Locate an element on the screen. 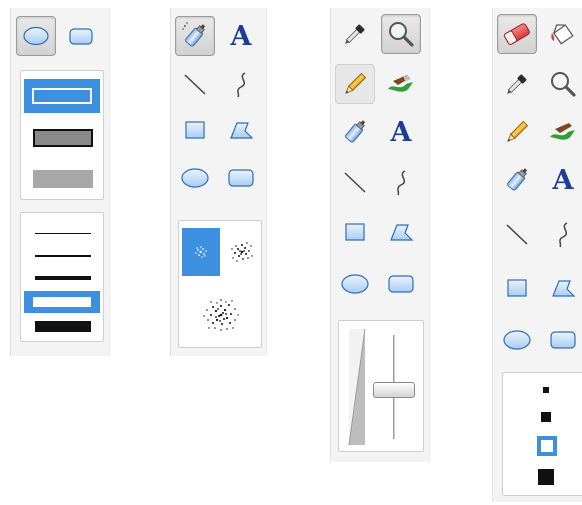 This screenshot has width=582, height=505. eraser-size-box is located at coordinates (542, 434).